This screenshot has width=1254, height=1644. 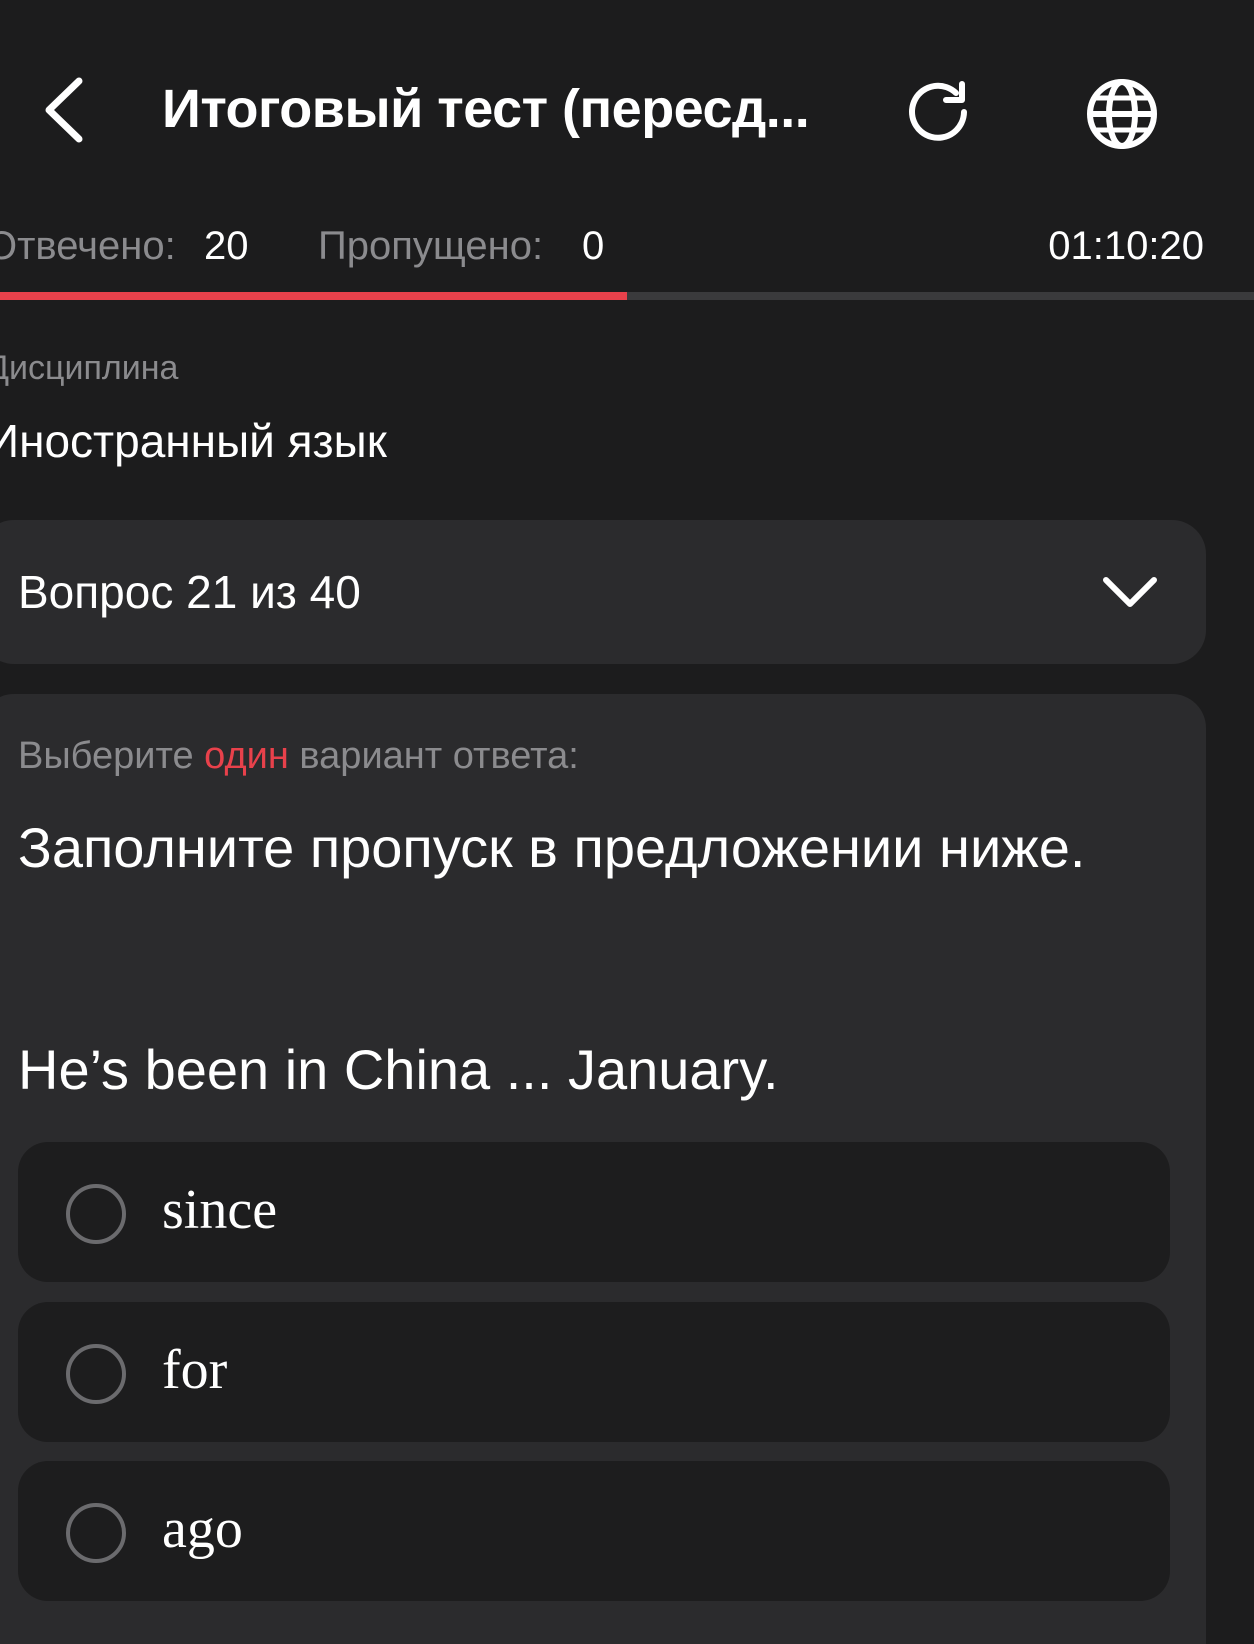 I want to click on progress-fill, so click(x=313, y=296).